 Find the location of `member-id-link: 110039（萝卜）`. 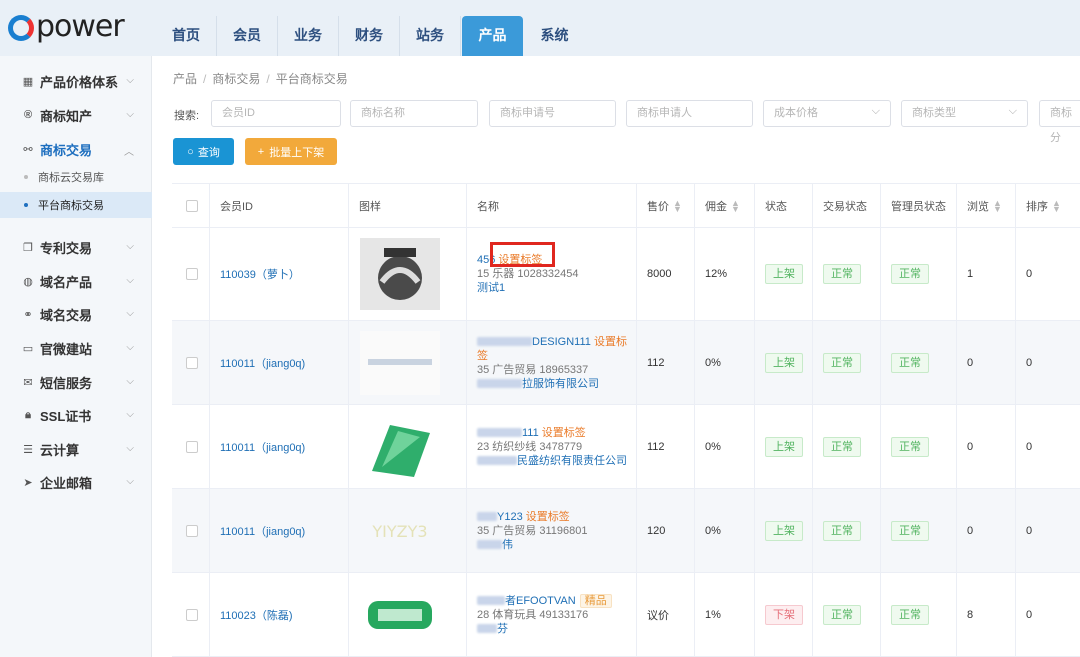

member-id-link: 110039（萝卜） is located at coordinates (279, 274).